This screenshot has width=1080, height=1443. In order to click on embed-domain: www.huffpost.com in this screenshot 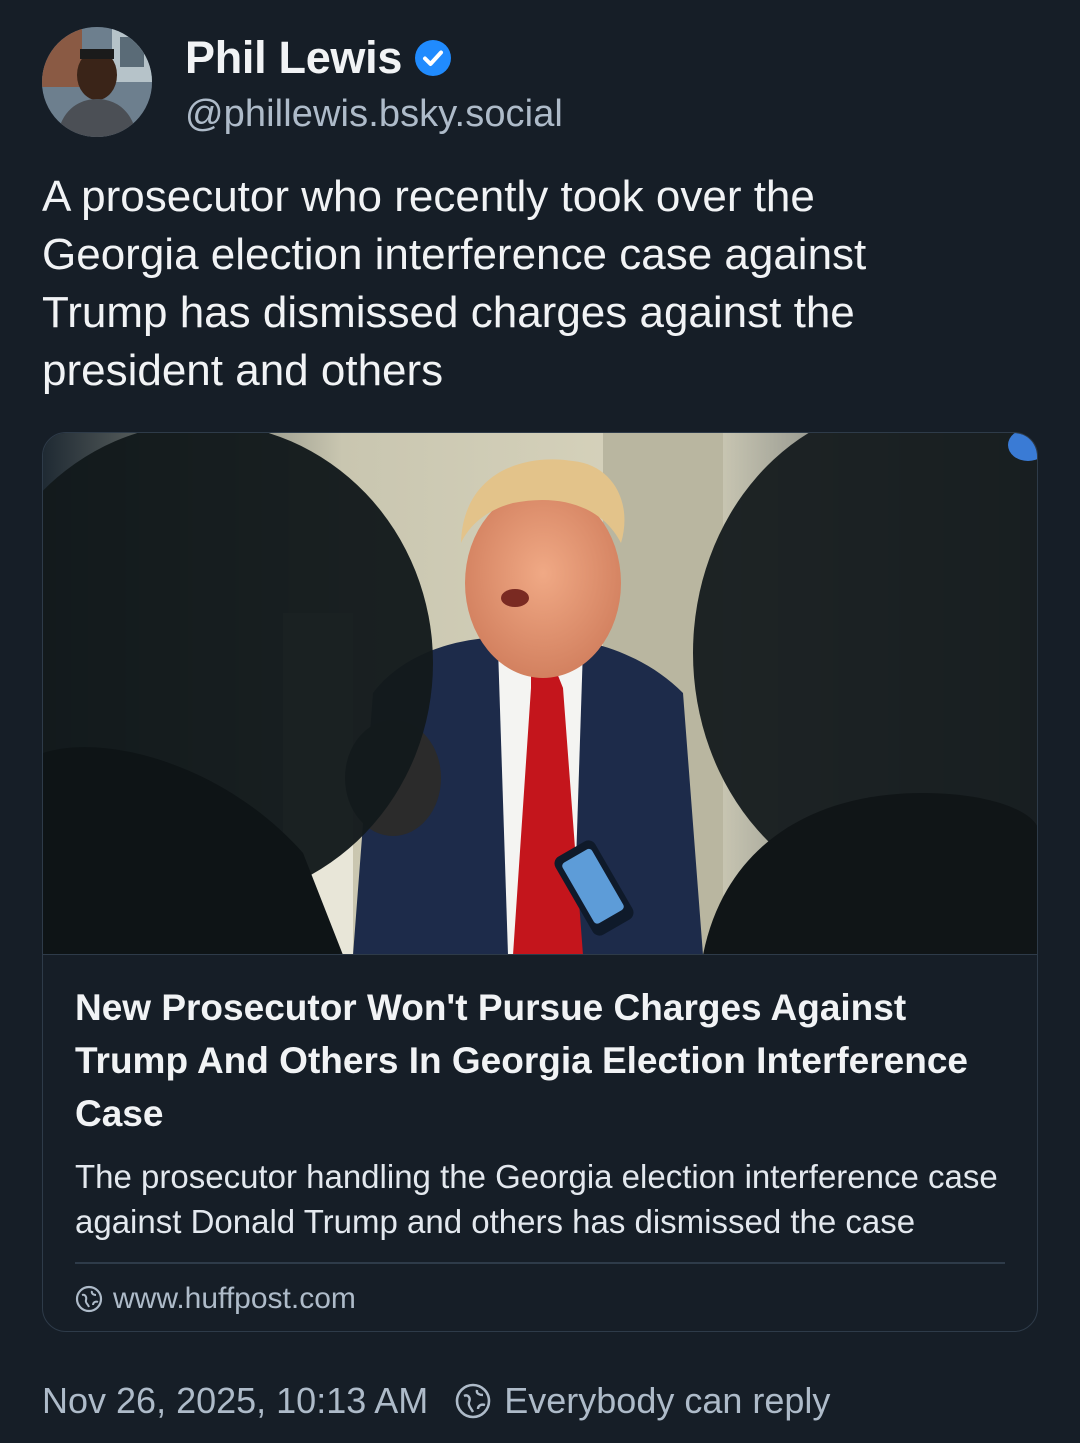, I will do `click(234, 1299)`.